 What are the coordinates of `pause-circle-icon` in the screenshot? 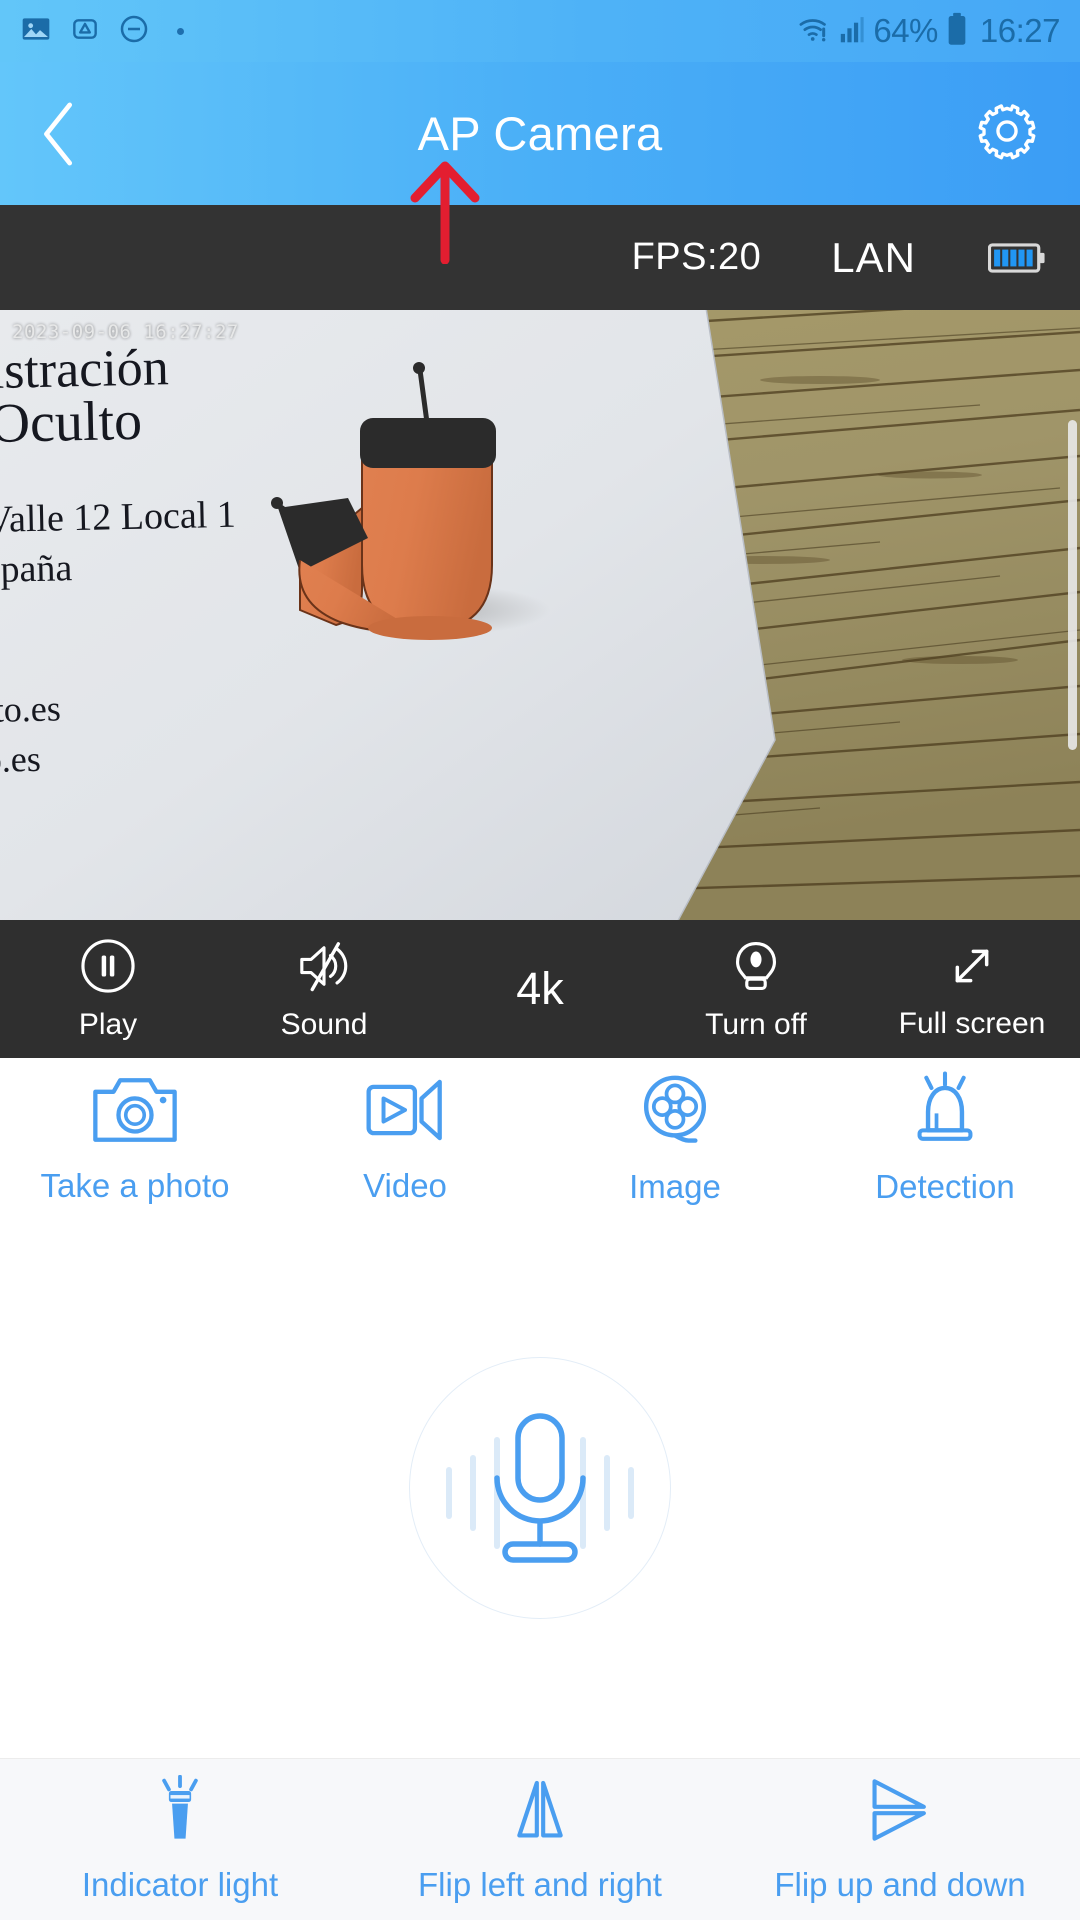 It's located at (108, 968).